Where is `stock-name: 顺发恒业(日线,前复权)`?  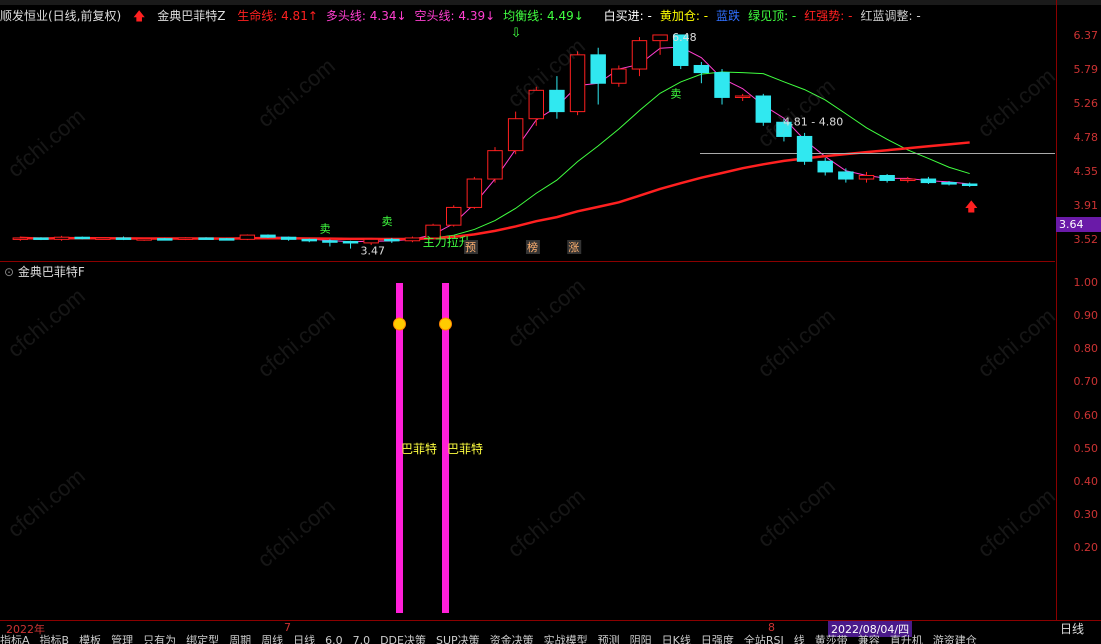
stock-name: 顺发恒业(日线,前复权) is located at coordinates (60, 16).